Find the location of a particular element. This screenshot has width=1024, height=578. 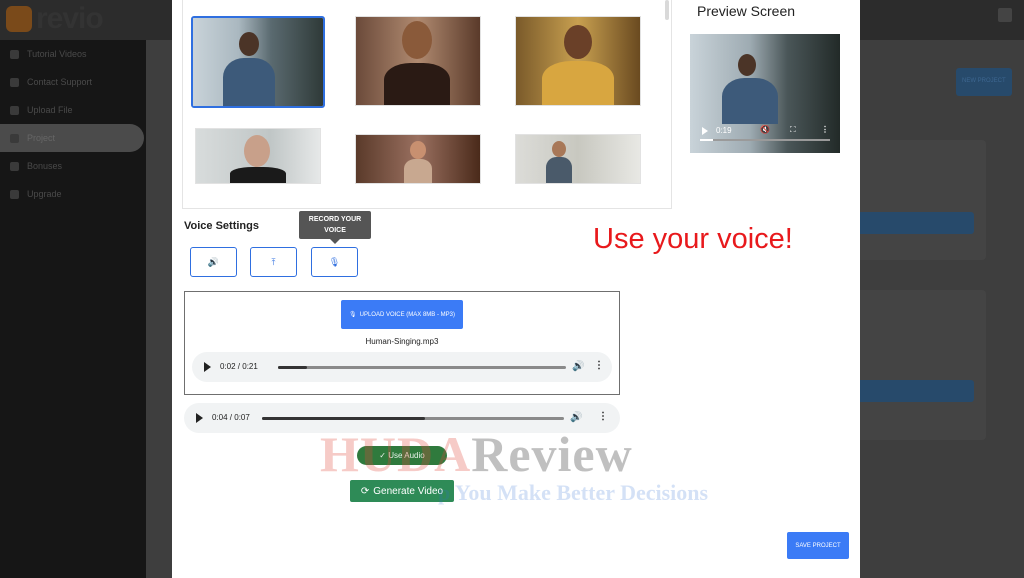

upgrade-icon is located at coordinates (14, 194).